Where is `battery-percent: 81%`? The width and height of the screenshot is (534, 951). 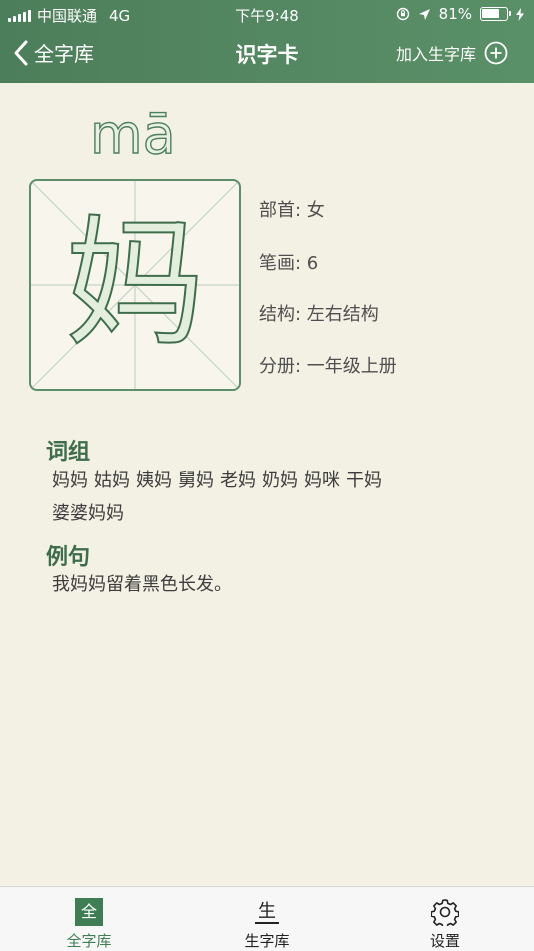
battery-percent: 81% is located at coordinates (455, 14).